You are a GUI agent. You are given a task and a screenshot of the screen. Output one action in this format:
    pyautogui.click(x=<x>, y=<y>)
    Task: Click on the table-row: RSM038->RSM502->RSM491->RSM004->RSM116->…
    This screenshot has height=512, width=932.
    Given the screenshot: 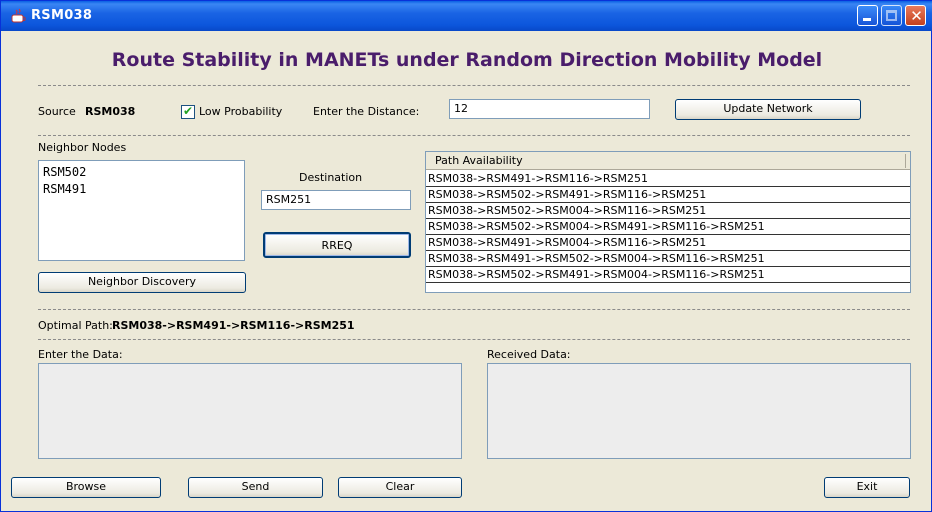 What is the action you would take?
    pyautogui.click(x=668, y=275)
    